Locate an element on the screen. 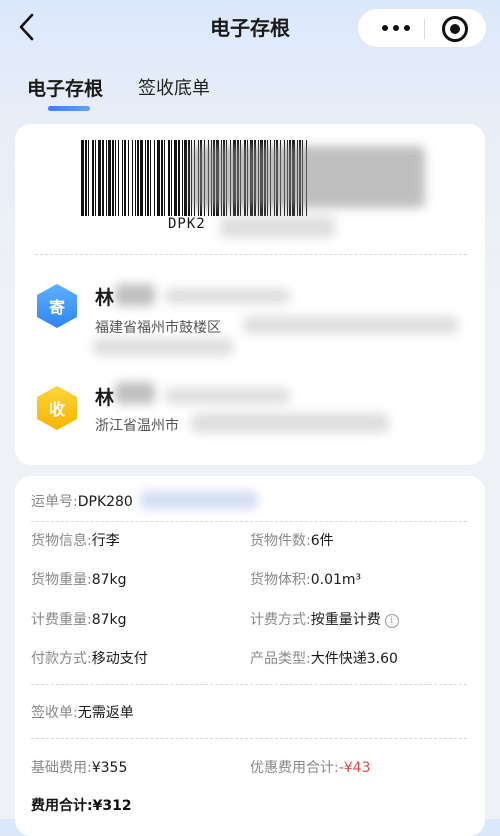  waybill-row: 运单号:DPK280 is located at coordinates (82, 502).